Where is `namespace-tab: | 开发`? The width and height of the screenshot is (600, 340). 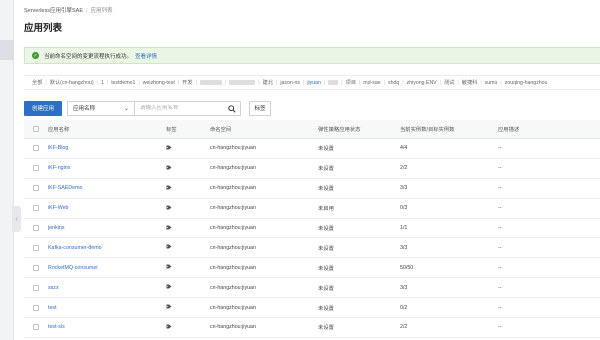 namespace-tab: | 开发 is located at coordinates (184, 83).